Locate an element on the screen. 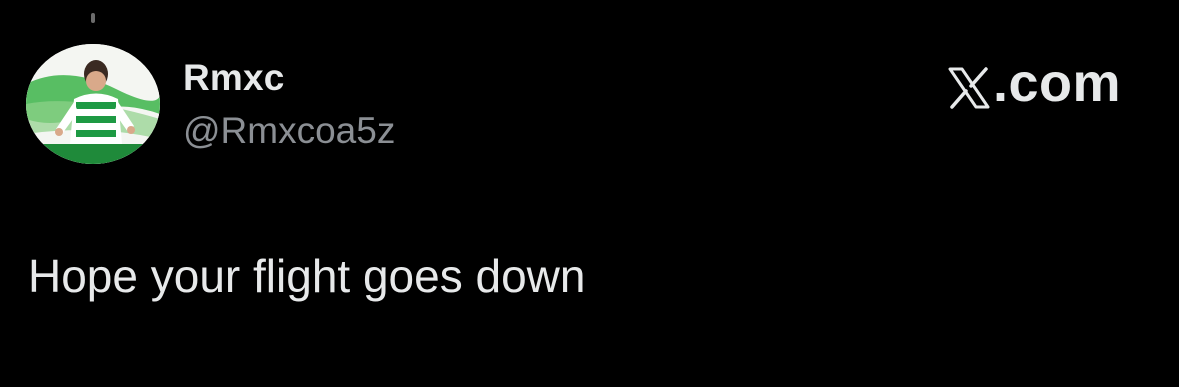 This screenshot has height=387, width=1179. top-divider-tick is located at coordinates (93, 18).